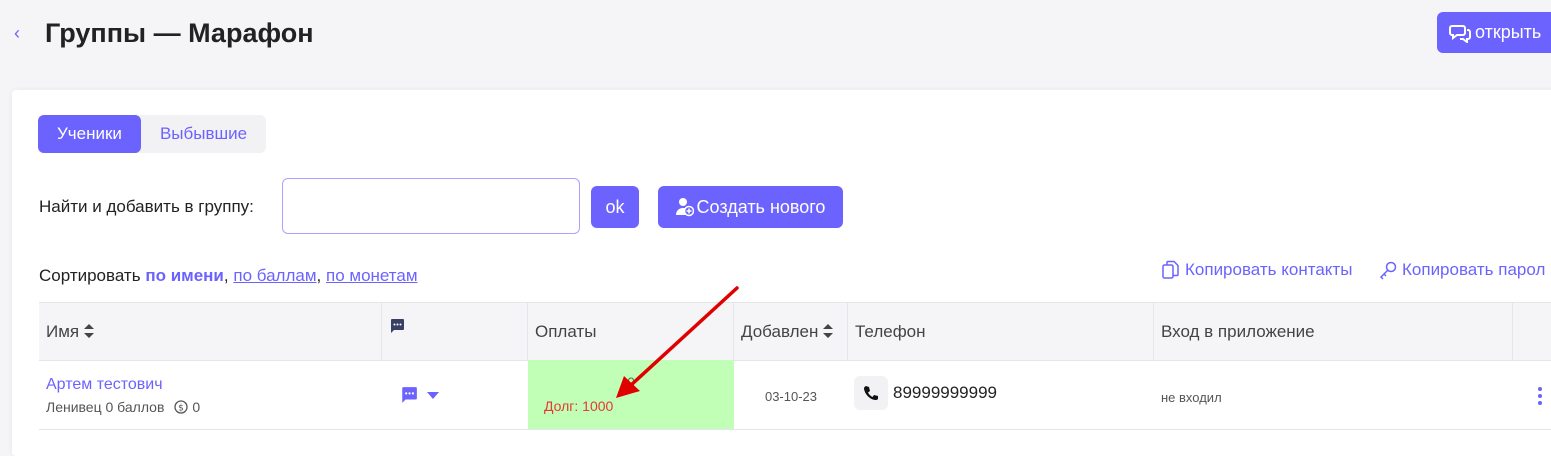 This screenshot has width=1551, height=456. What do you see at coordinates (579, 406) in the screenshot?
I see `payment-debt: Долг: 1000` at bounding box center [579, 406].